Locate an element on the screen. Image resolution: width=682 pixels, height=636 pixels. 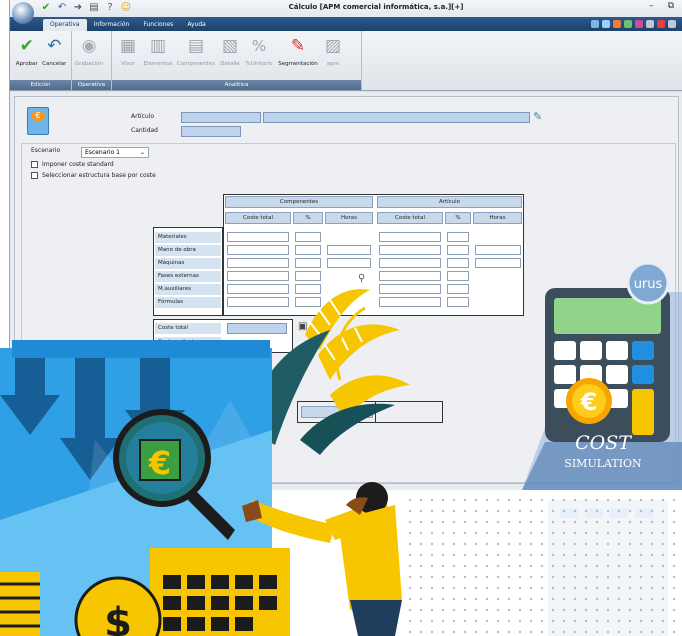
tab-informacion: Información is located at coordinates (112, 25).